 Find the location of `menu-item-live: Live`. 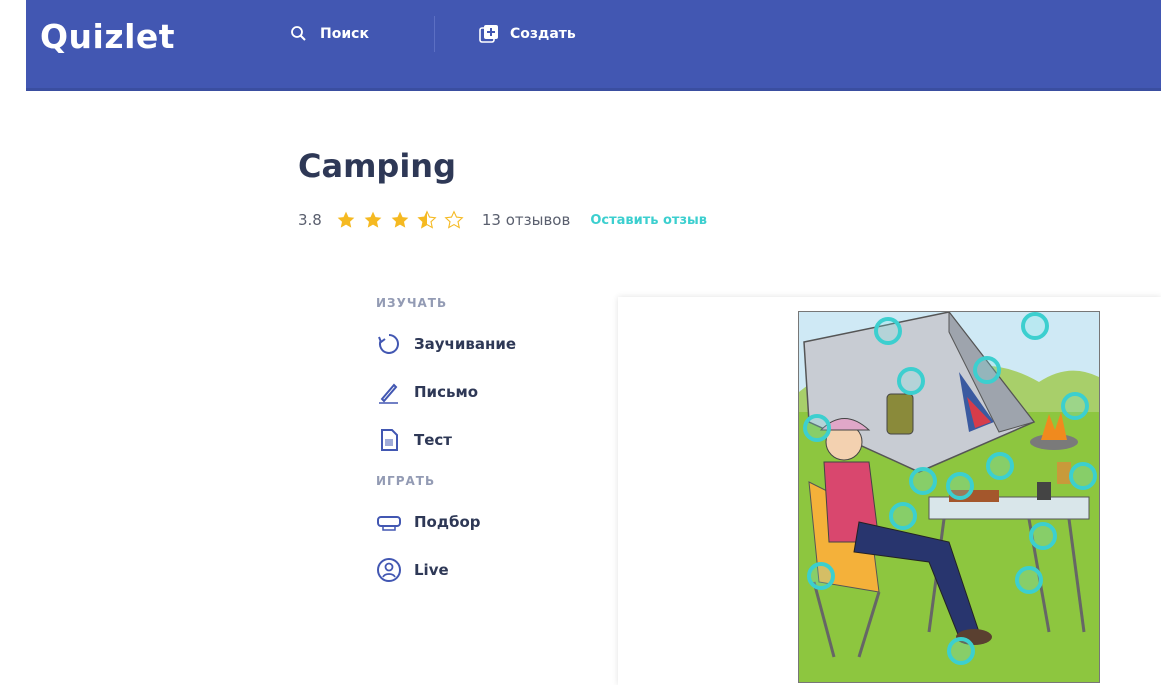

menu-item-live: Live is located at coordinates (446, 570).